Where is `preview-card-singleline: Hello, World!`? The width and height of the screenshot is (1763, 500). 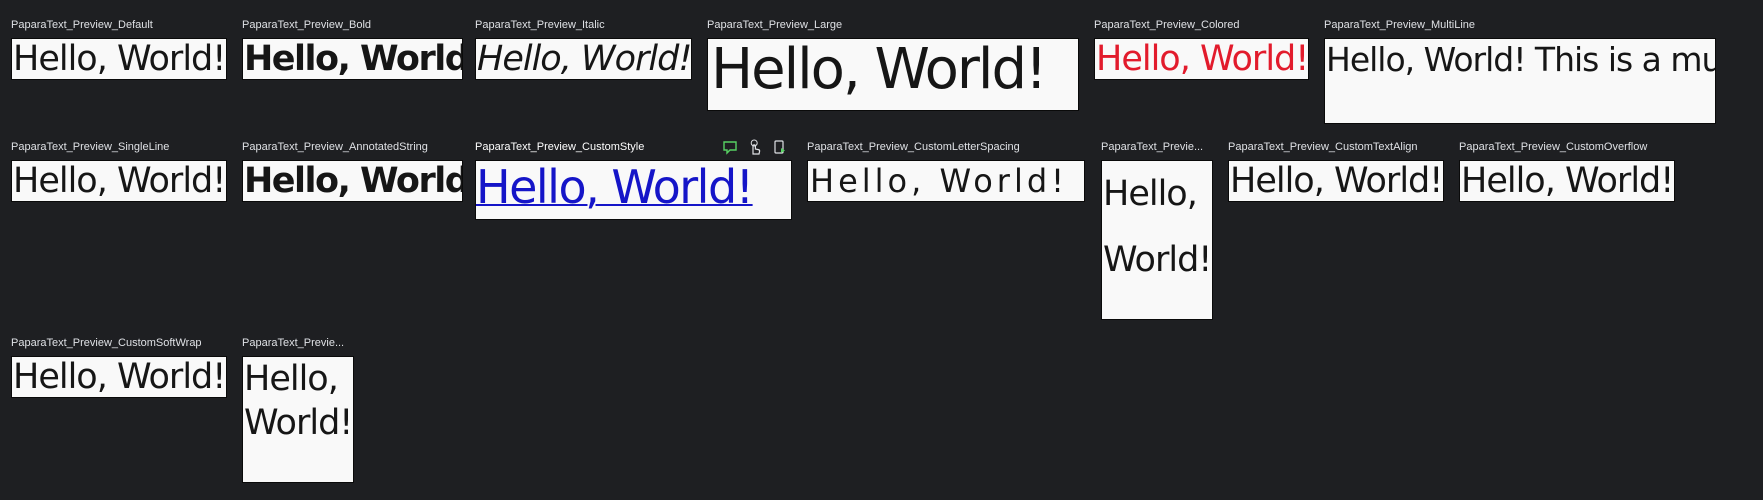
preview-card-singleline: Hello, World! is located at coordinates (119, 181).